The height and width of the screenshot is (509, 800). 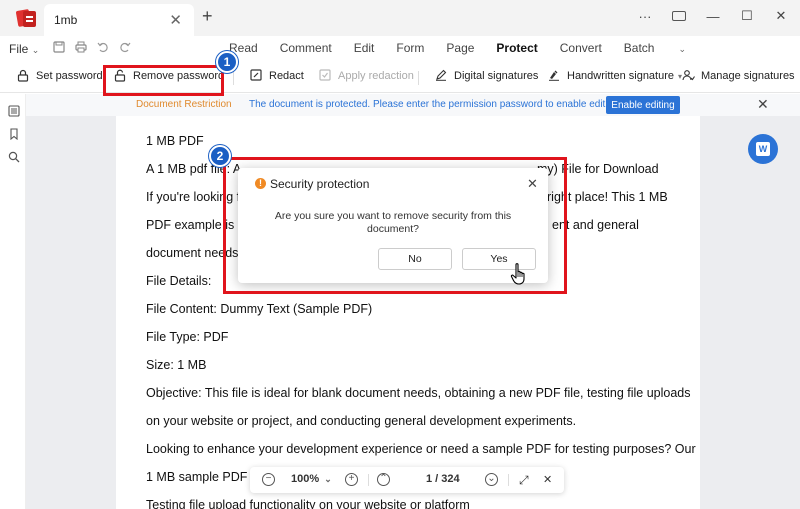 I want to click on quick-access, so click(x=92, y=48).